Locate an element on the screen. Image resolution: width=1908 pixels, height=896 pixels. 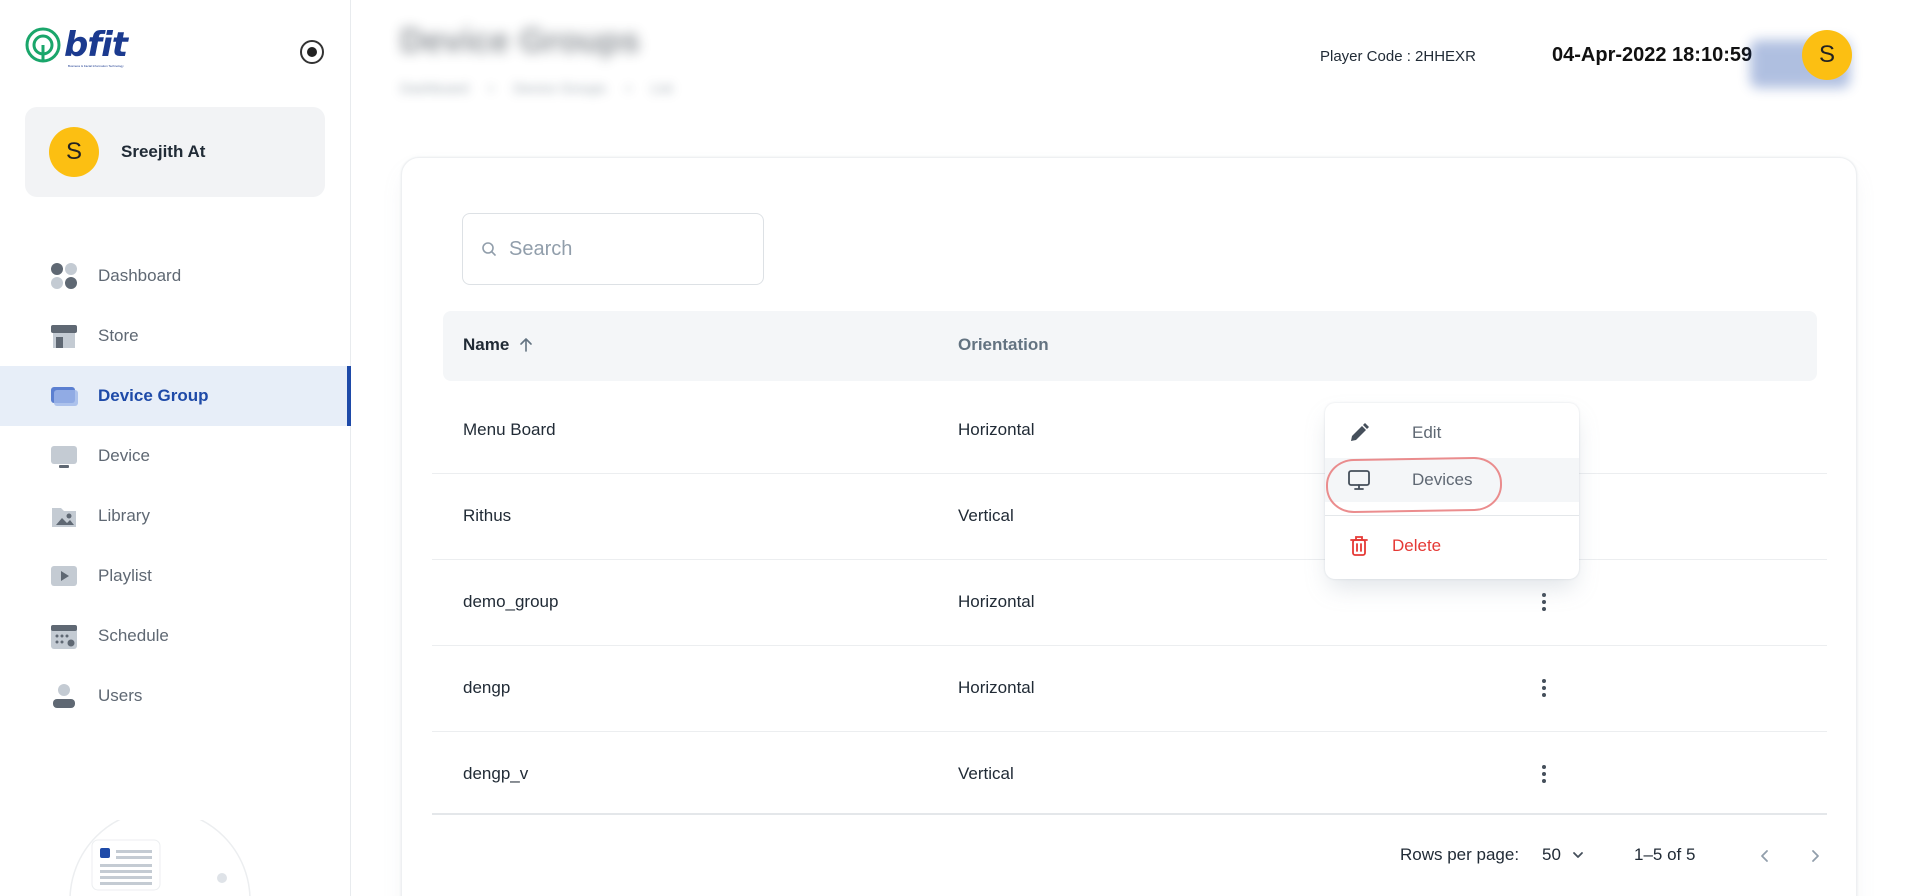
menu-item-devices: Devices is located at coordinates (1452, 480).